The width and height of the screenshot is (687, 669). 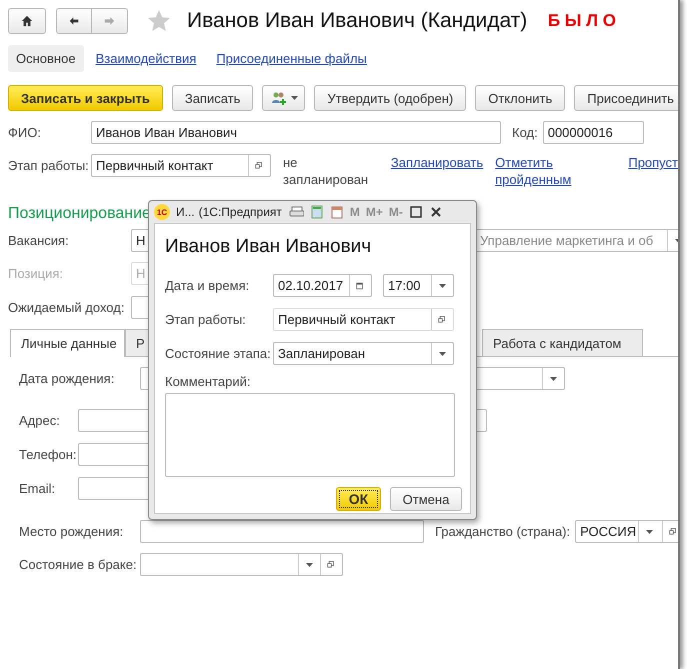 I want to click on ok-button: ОК, so click(x=358, y=499).